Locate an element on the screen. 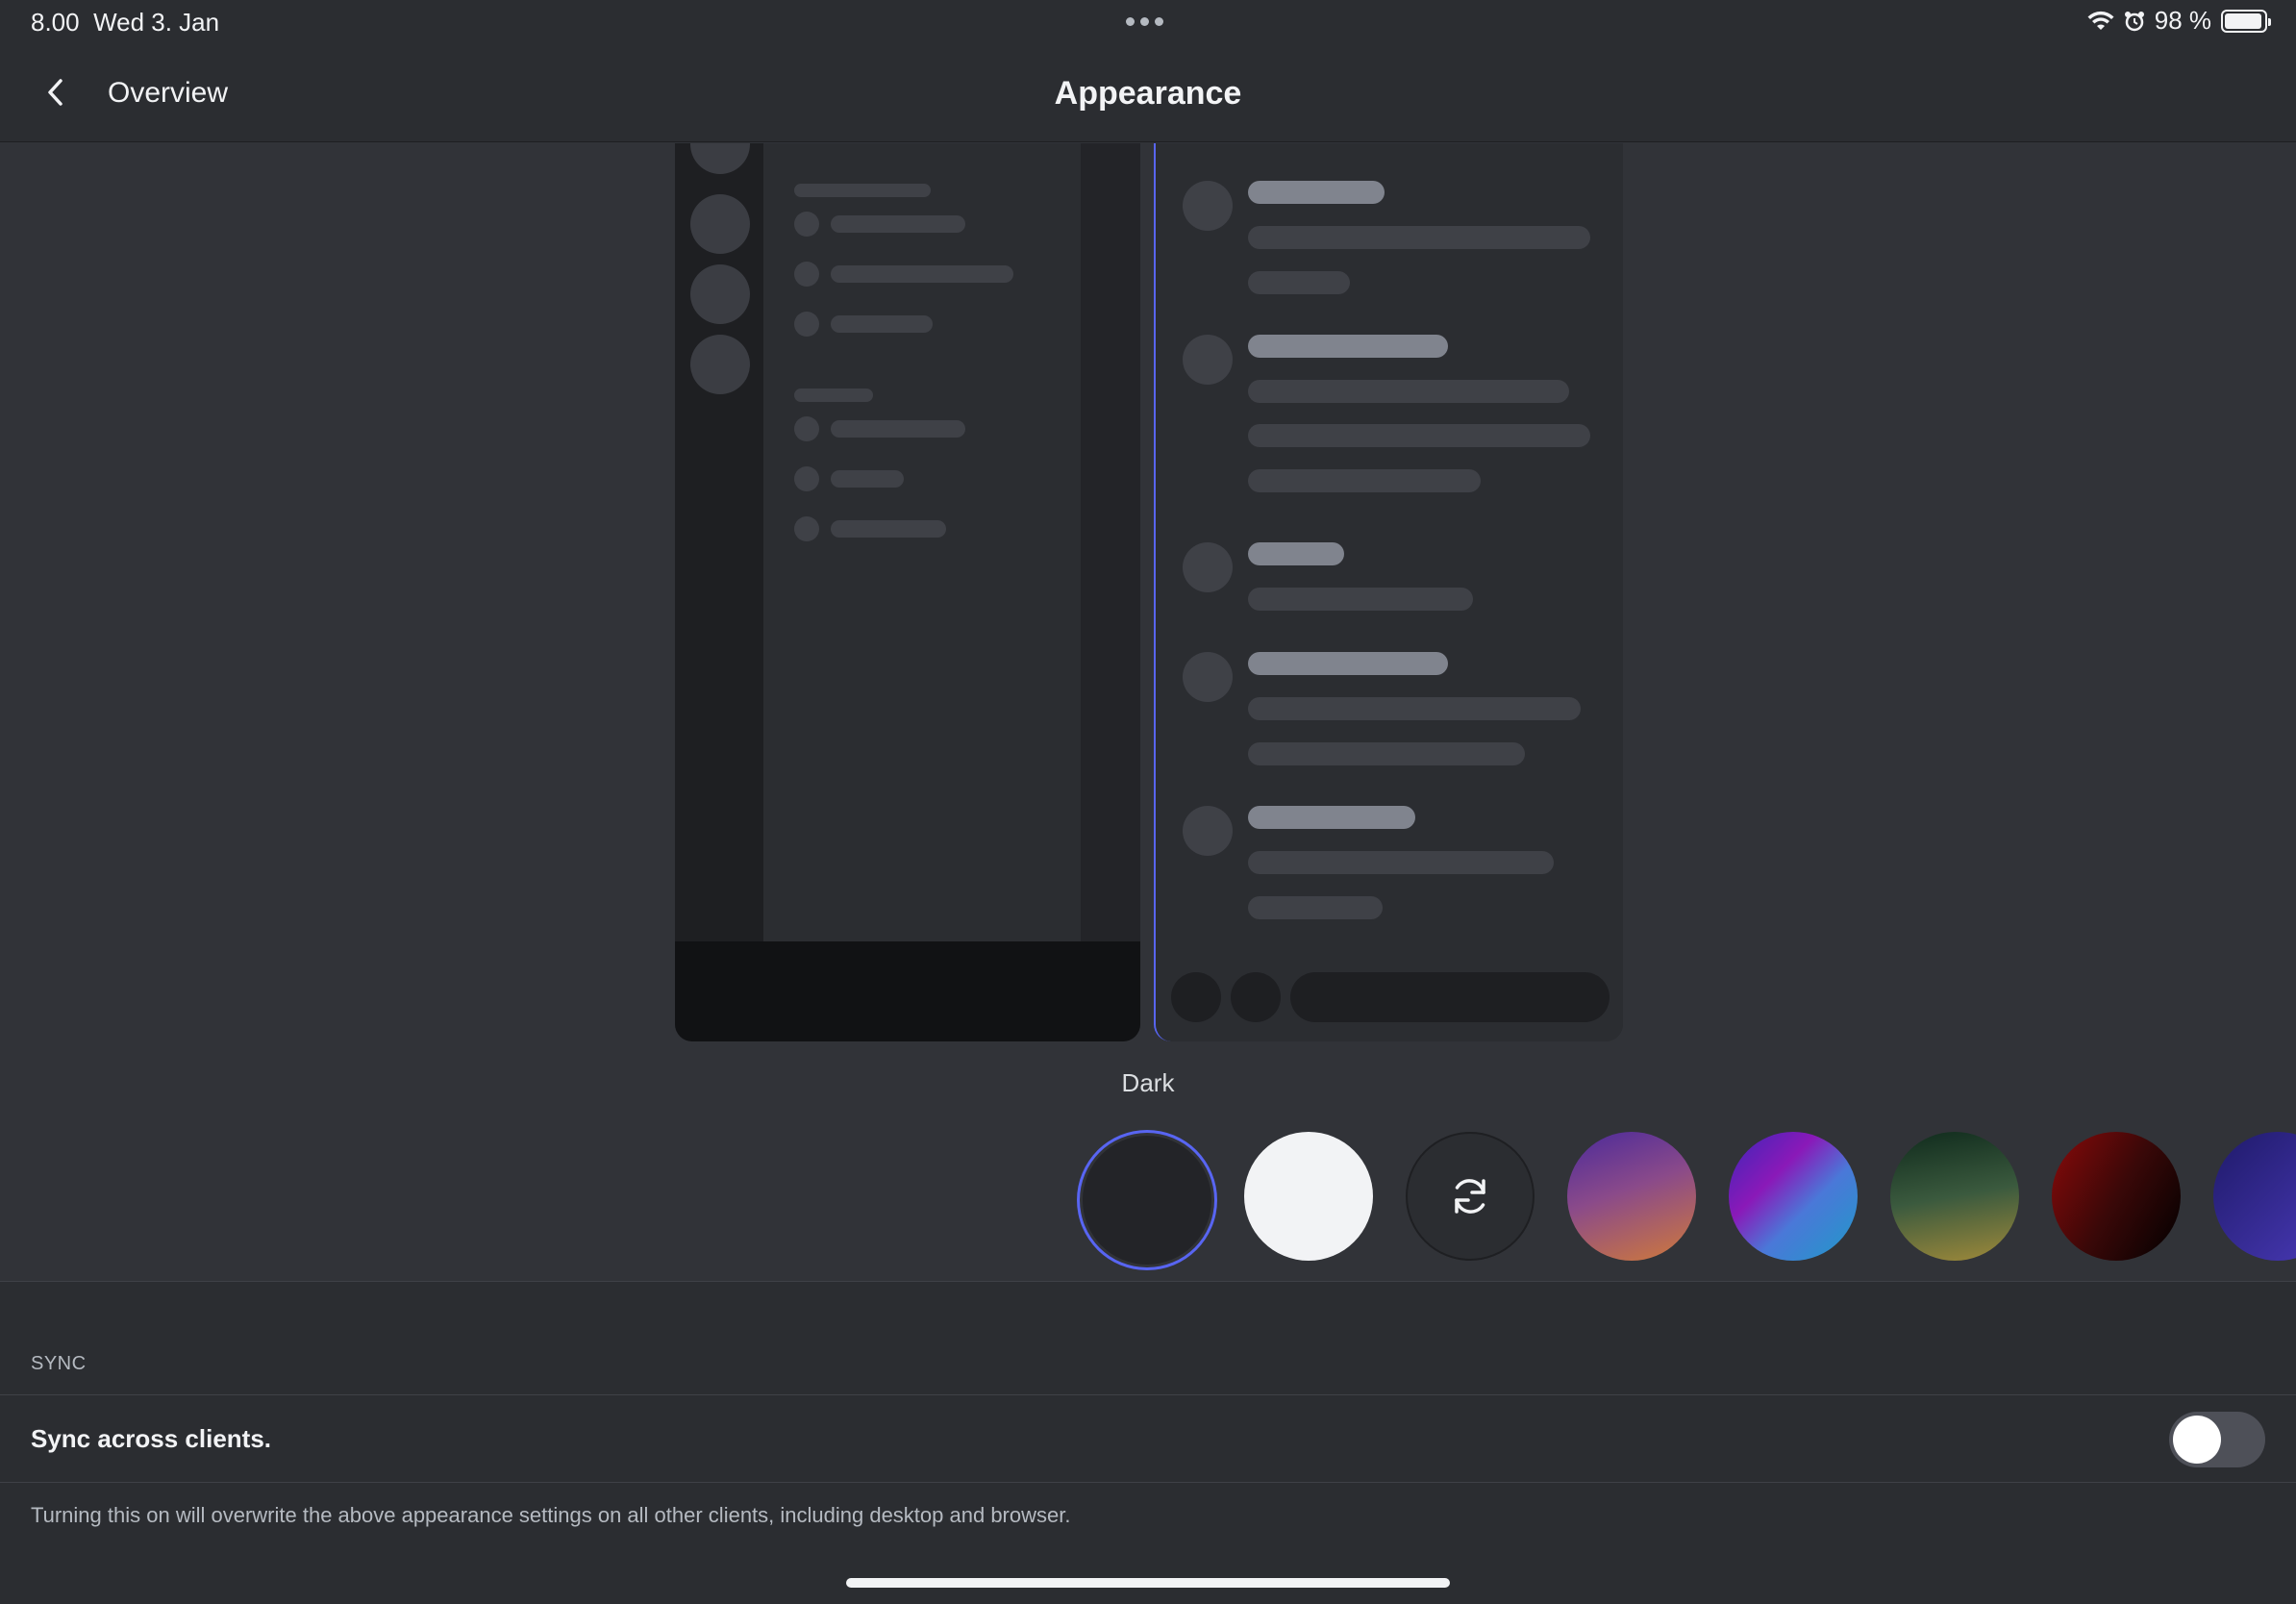  page-title: Appearance is located at coordinates (1148, 93).